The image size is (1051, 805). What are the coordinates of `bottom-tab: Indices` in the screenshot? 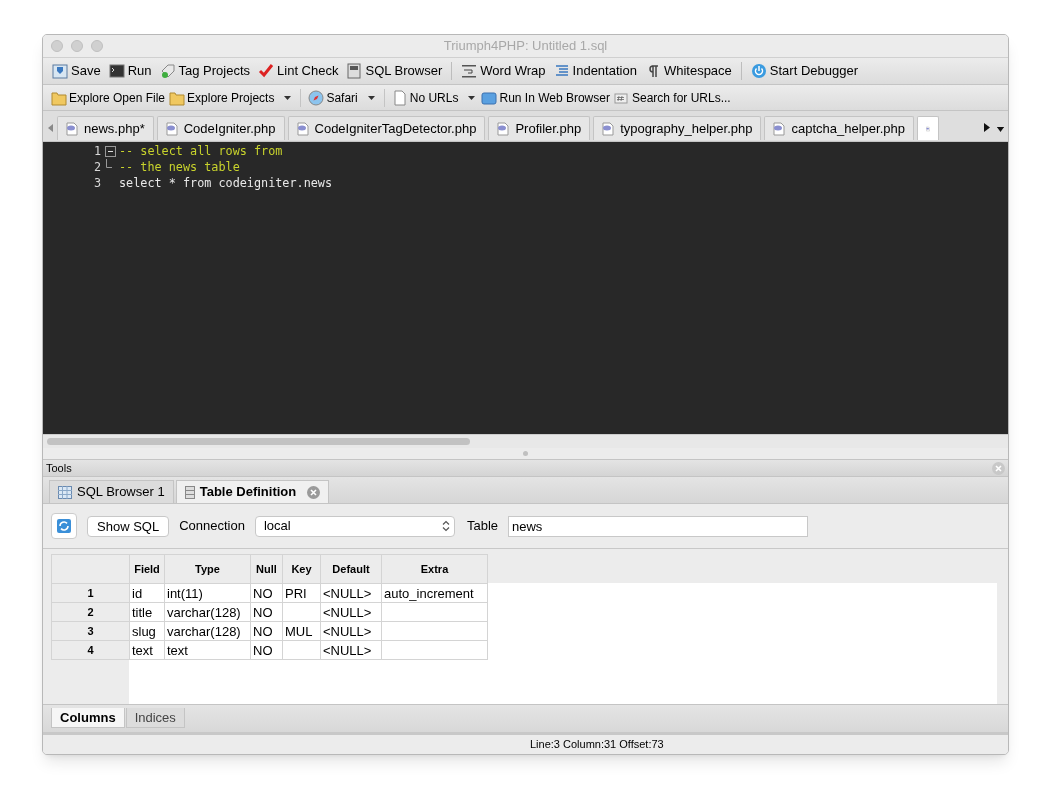 It's located at (155, 718).